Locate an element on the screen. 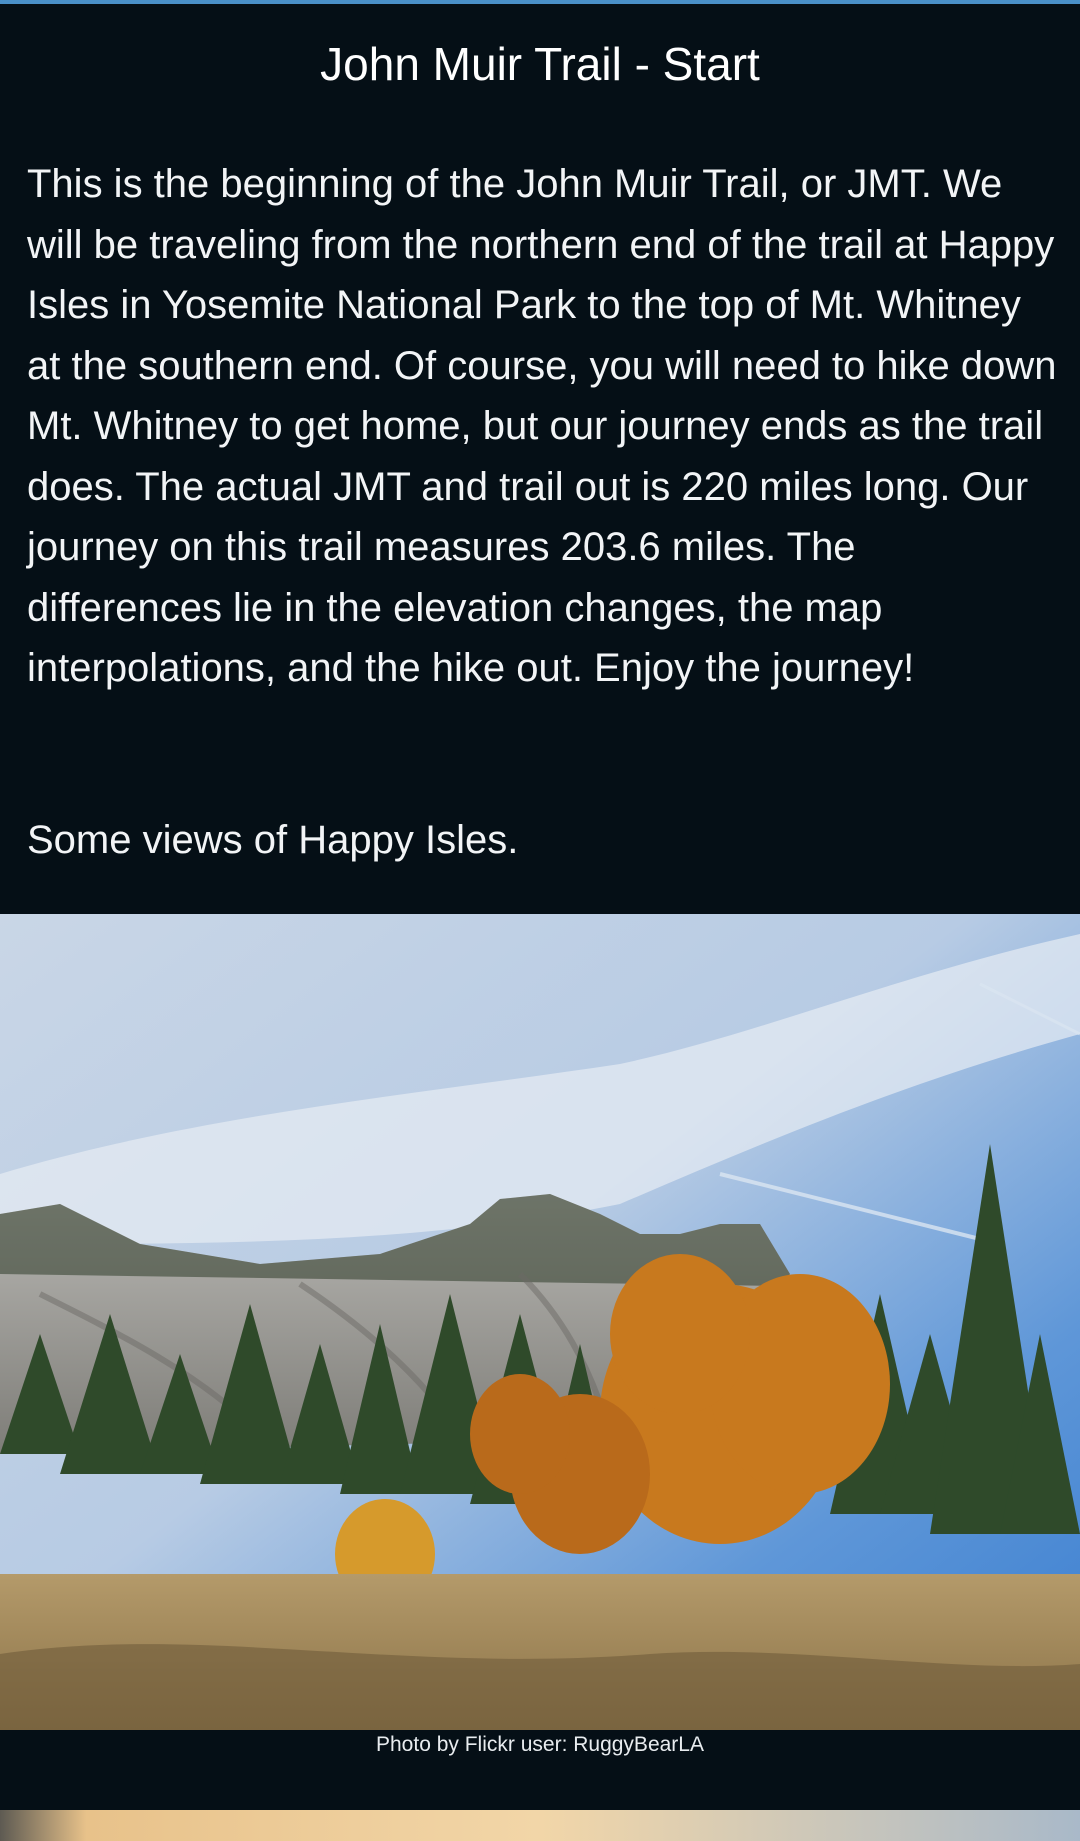 The width and height of the screenshot is (1080, 1841). second-photo-preview is located at coordinates (540, 1825).